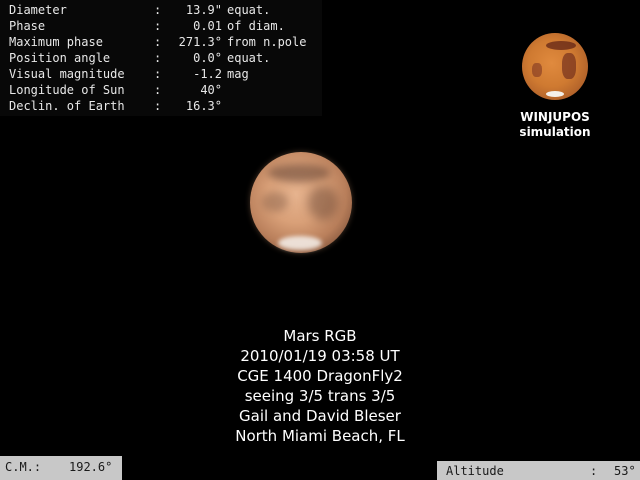 The height and width of the screenshot is (480, 640). What do you see at coordinates (207, 74) in the screenshot?
I see `ephemeris-value: -1.2` at bounding box center [207, 74].